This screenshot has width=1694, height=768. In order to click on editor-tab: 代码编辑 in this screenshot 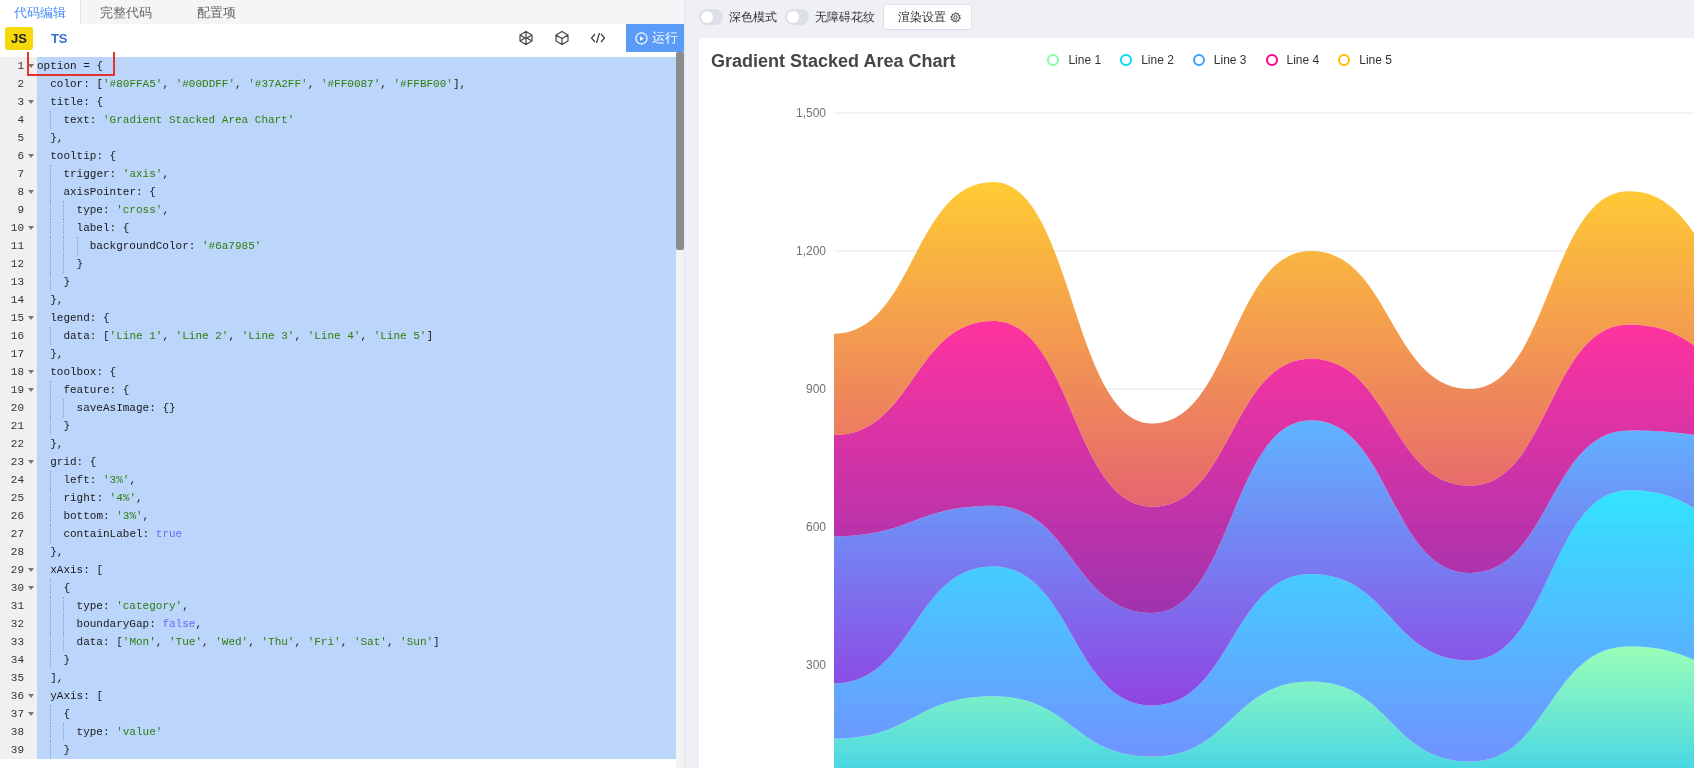, I will do `click(40, 12)`.